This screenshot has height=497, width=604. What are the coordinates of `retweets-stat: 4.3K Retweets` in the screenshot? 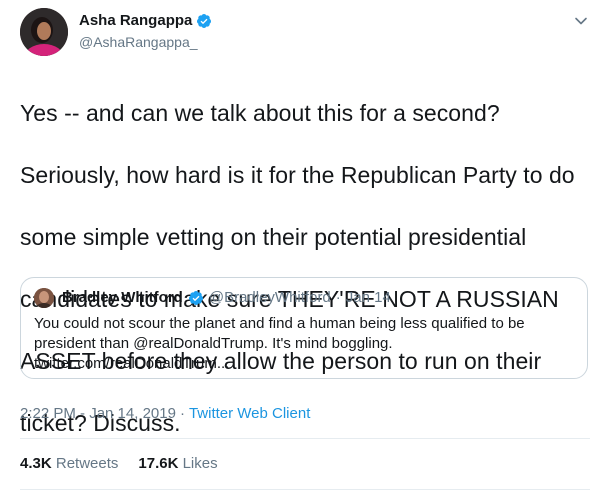 It's located at (69, 464).